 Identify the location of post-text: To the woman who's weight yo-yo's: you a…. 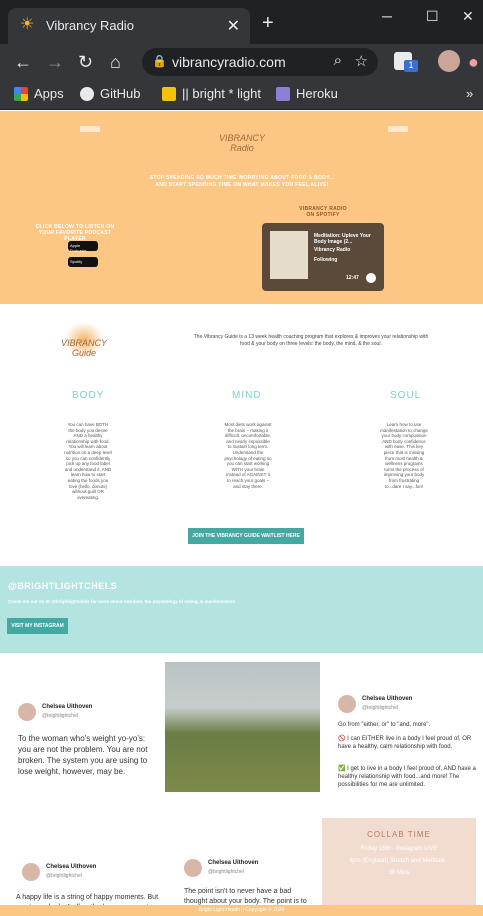
(83, 755).